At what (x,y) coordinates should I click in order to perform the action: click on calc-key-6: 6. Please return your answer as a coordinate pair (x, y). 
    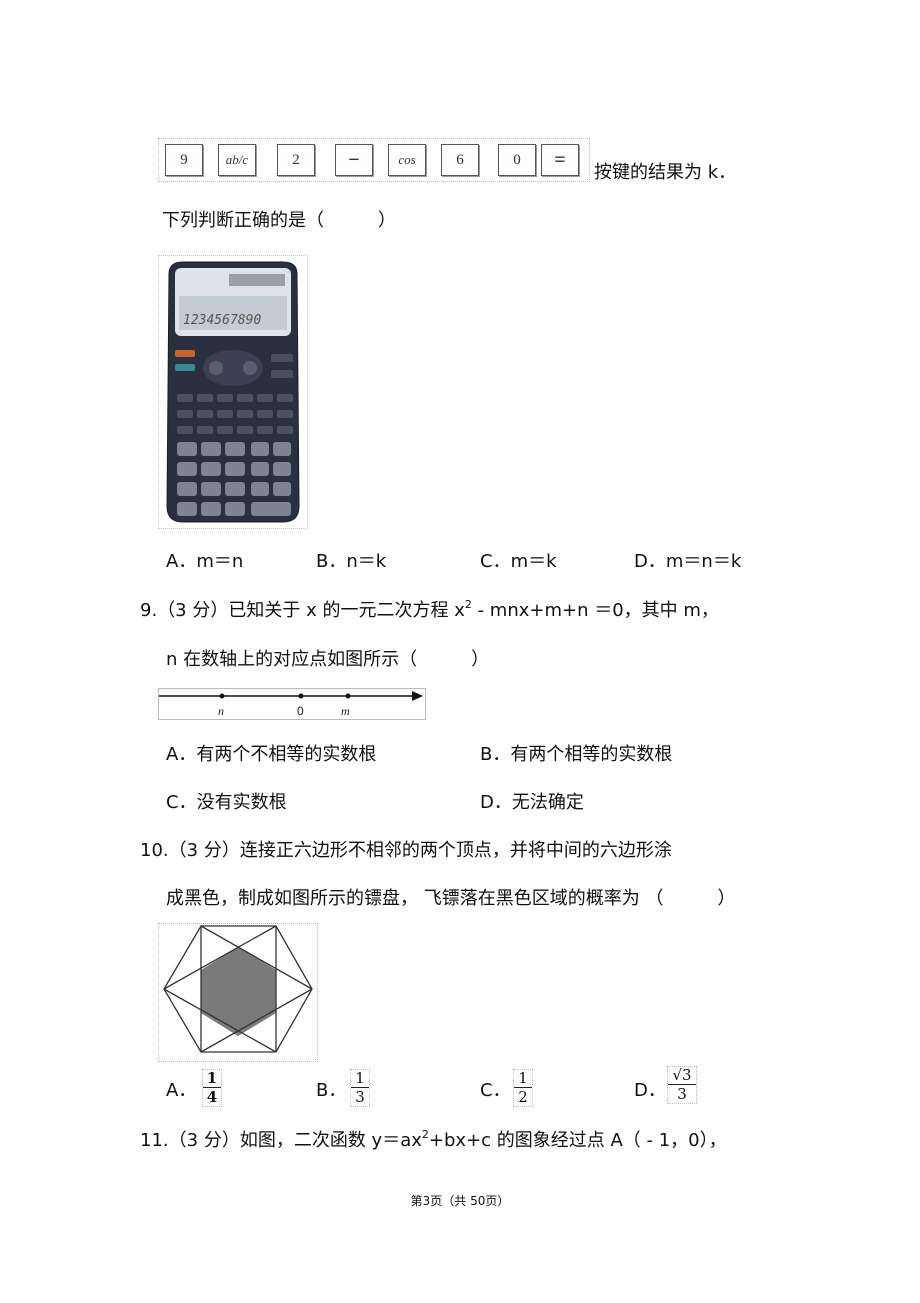
    Looking at the image, I should click on (460, 160).